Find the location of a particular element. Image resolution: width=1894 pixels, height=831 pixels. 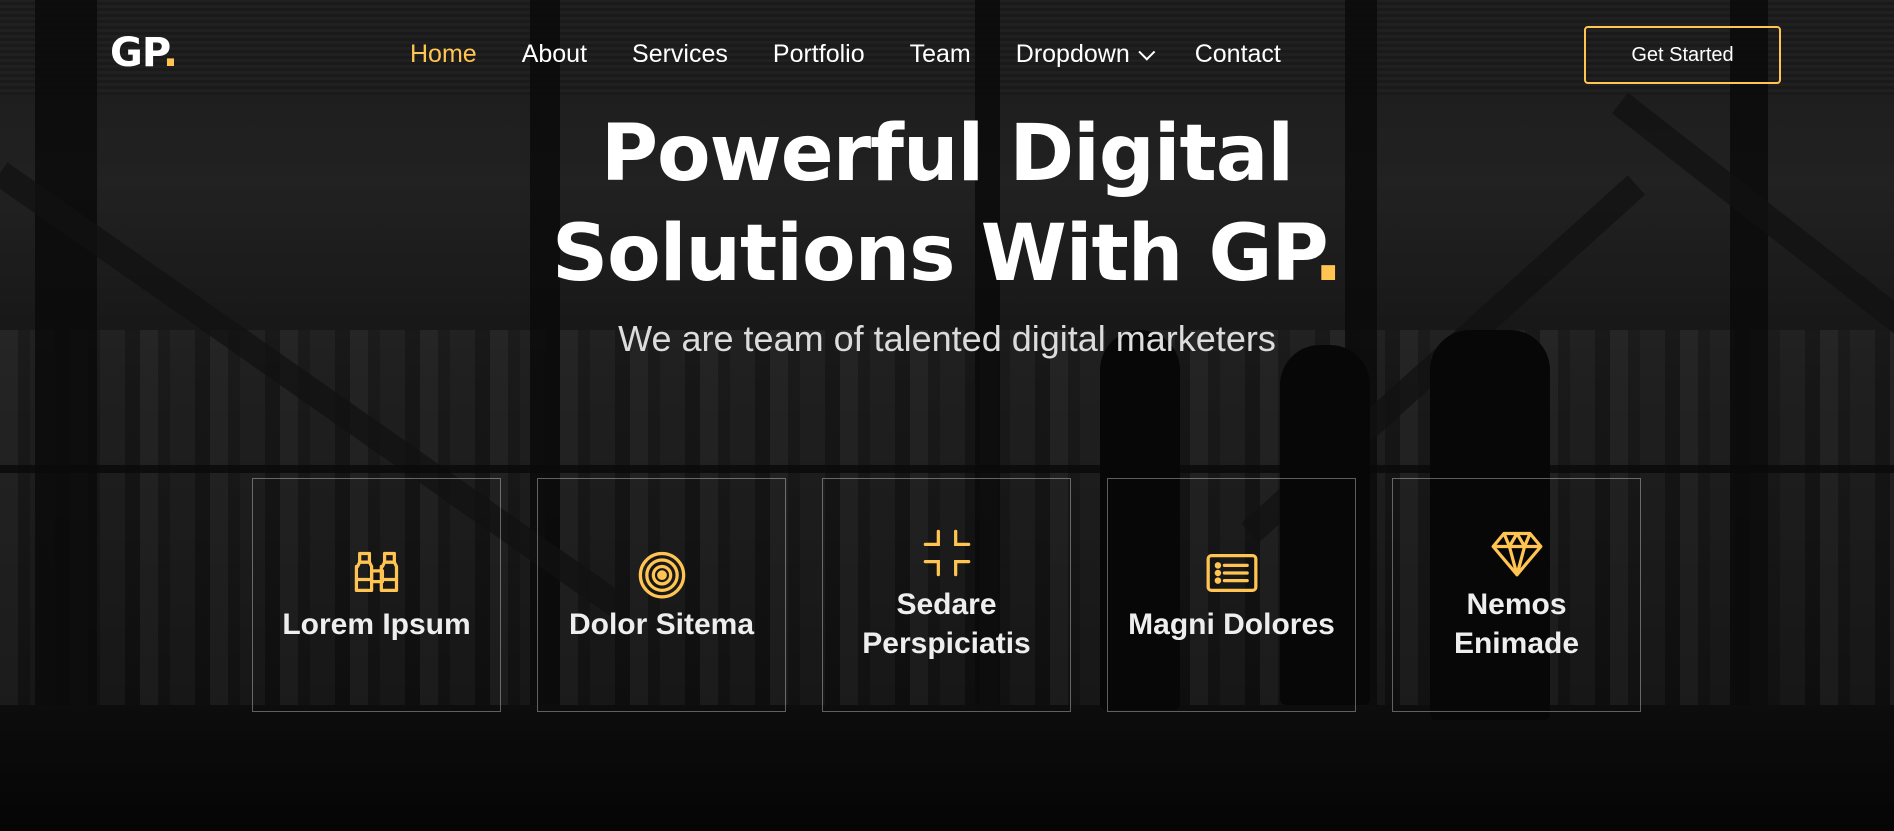

feature-box: Lorem Ipsum is located at coordinates (376, 595).